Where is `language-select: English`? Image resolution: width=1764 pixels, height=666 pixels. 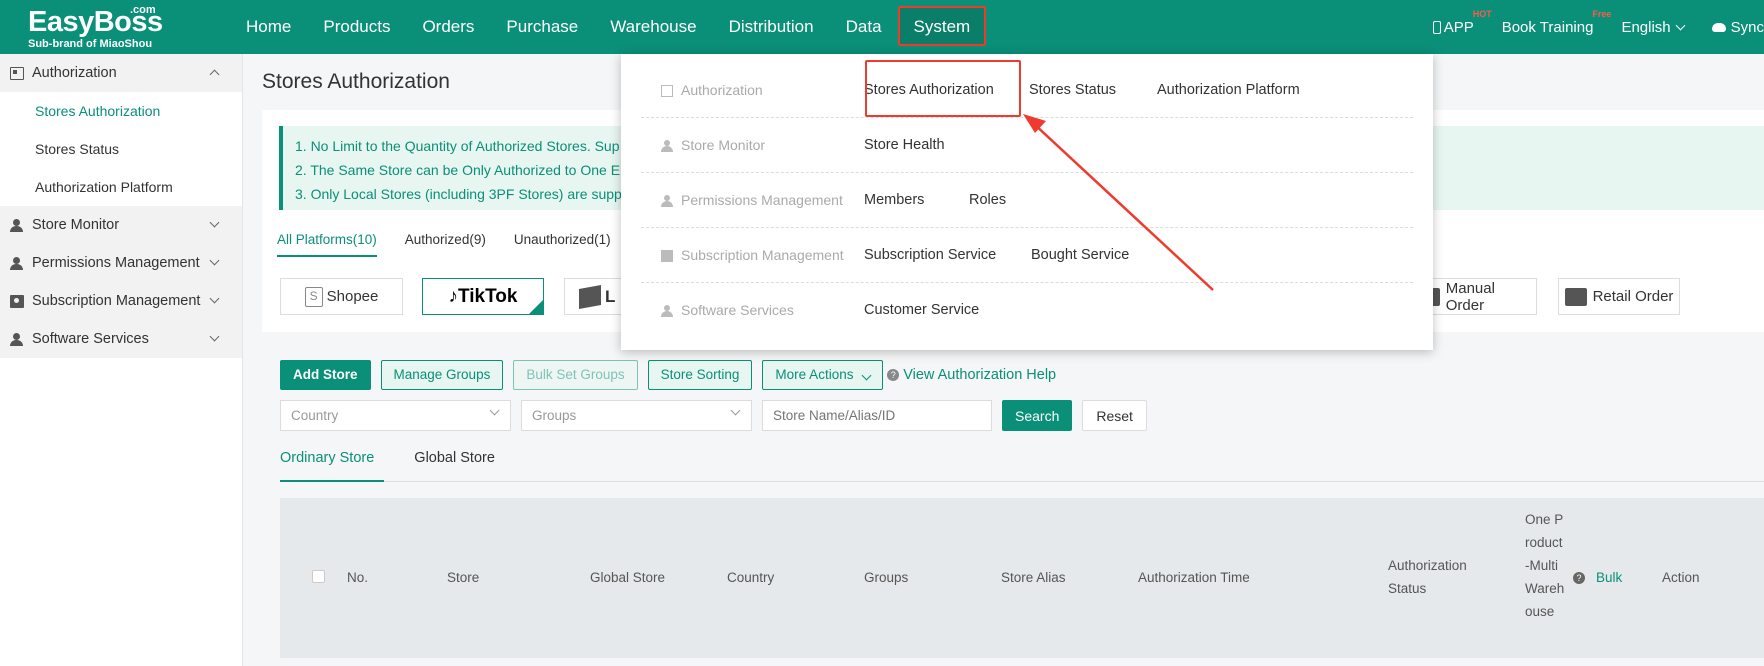
language-select: English is located at coordinates (1653, 27).